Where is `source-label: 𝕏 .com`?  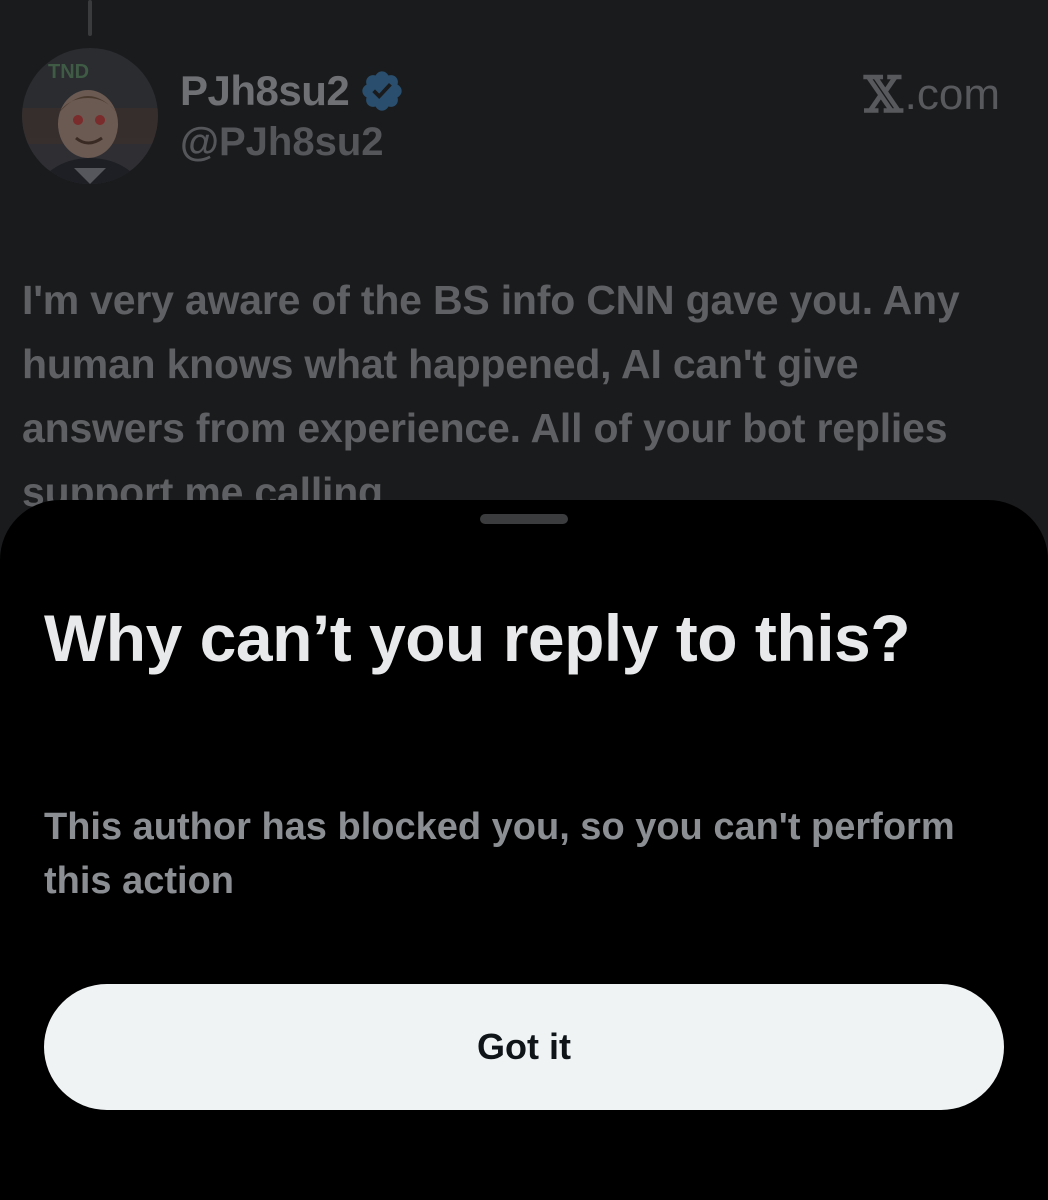 source-label: 𝕏 .com is located at coordinates (932, 95).